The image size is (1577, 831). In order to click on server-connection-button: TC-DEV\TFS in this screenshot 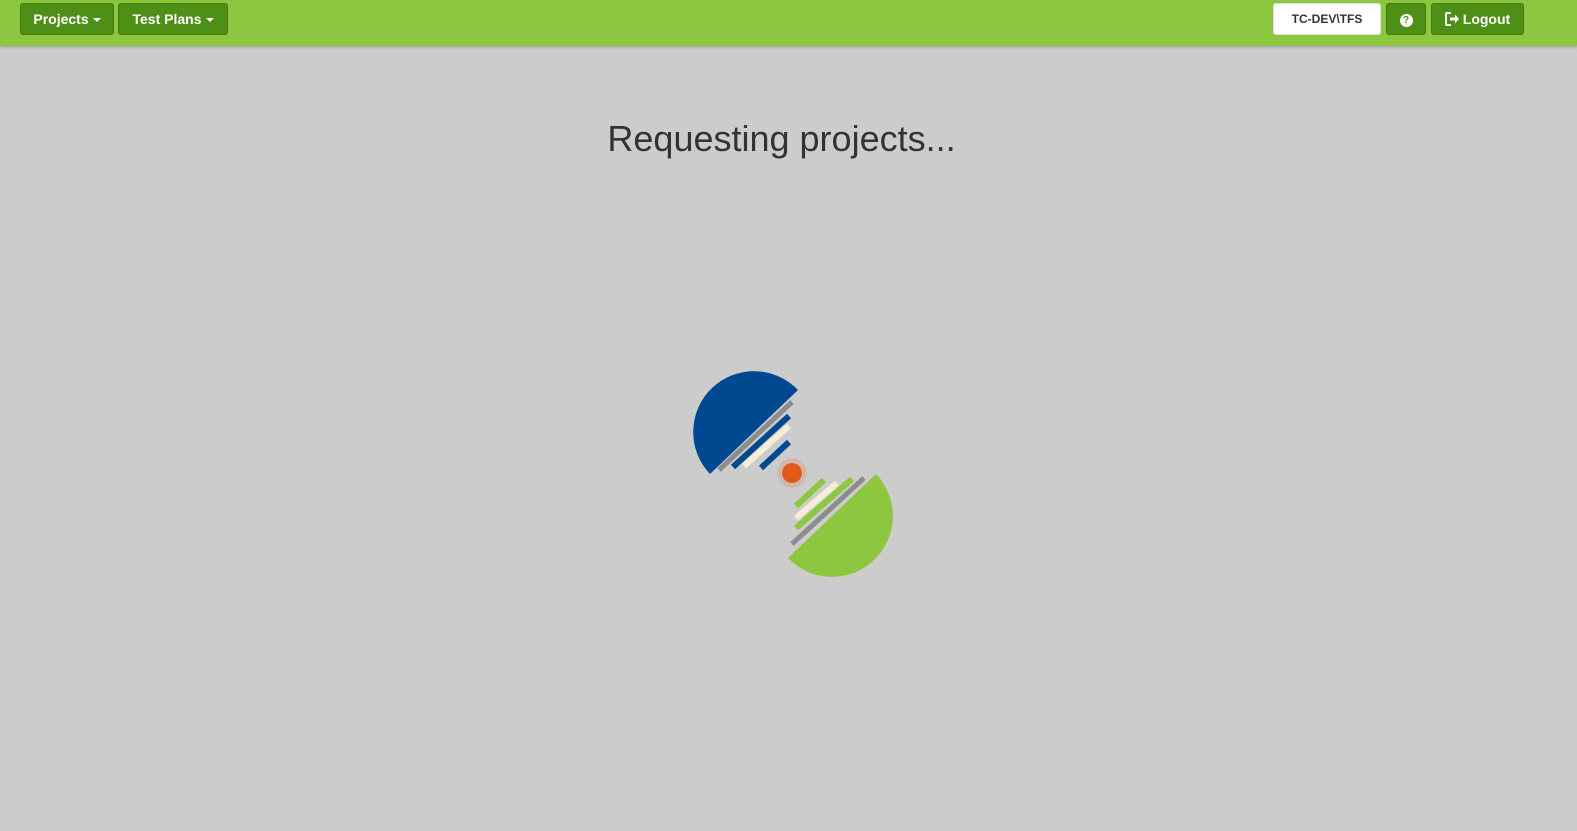, I will do `click(1327, 19)`.